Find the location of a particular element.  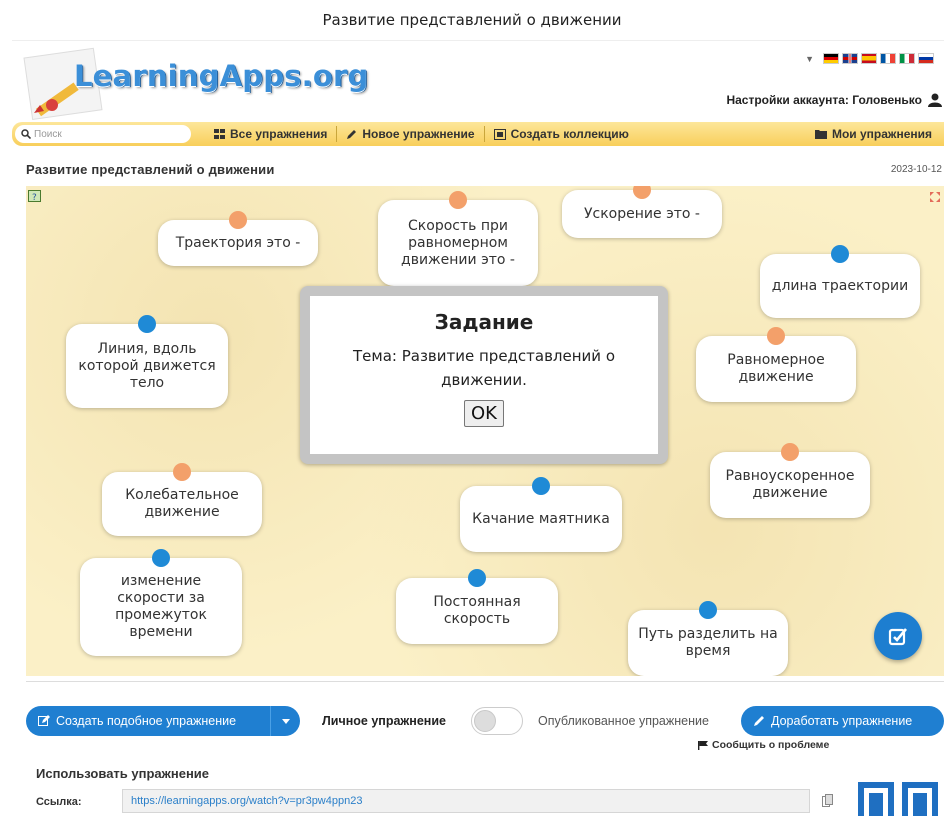

search-placeholder: Поиск is located at coordinates (48, 134).